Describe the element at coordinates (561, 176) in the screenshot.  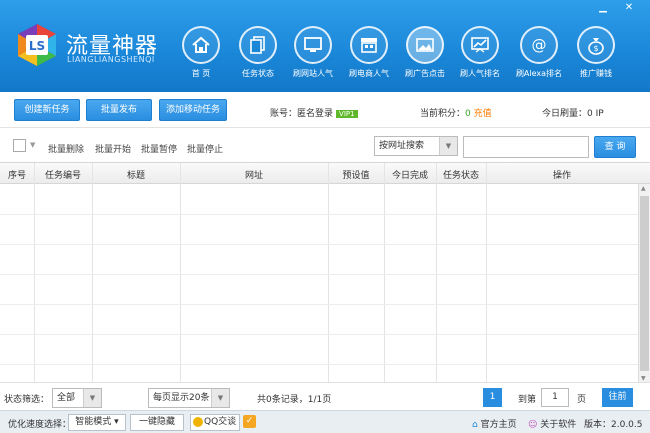
I see `col-actions: 操作` at that location.